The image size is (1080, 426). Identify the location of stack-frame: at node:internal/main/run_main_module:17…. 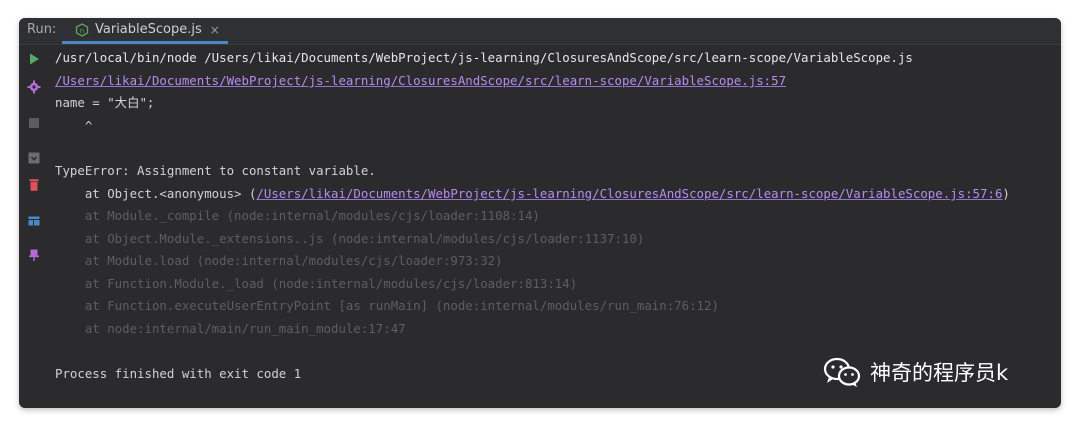
(230, 328).